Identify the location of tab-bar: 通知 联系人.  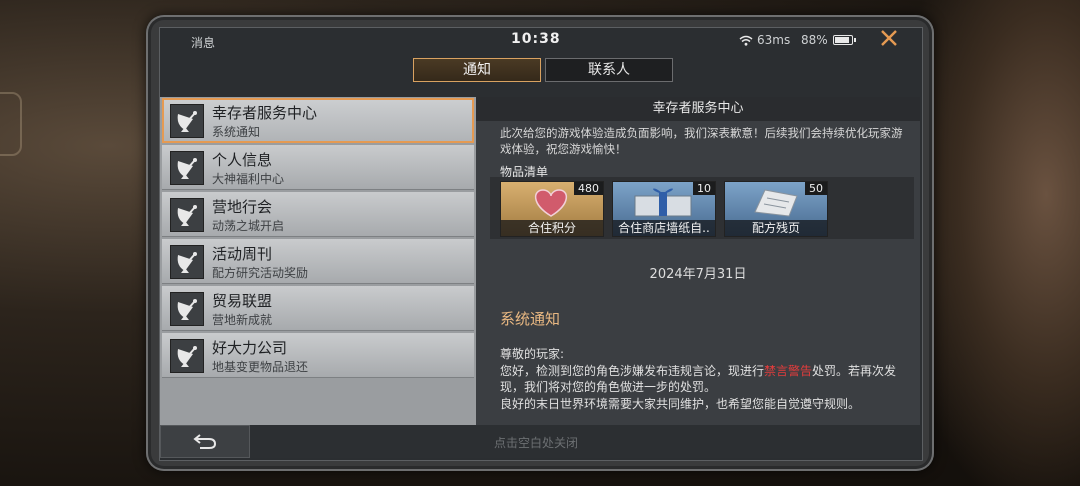
(543, 70).